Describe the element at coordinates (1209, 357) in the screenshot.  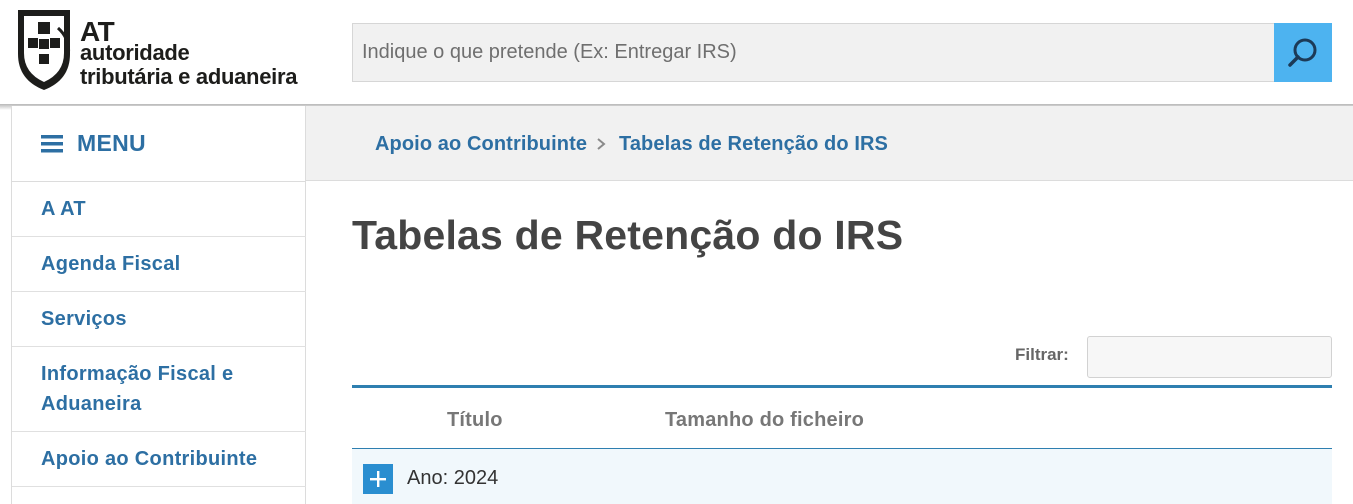
I see `filter-input` at that location.